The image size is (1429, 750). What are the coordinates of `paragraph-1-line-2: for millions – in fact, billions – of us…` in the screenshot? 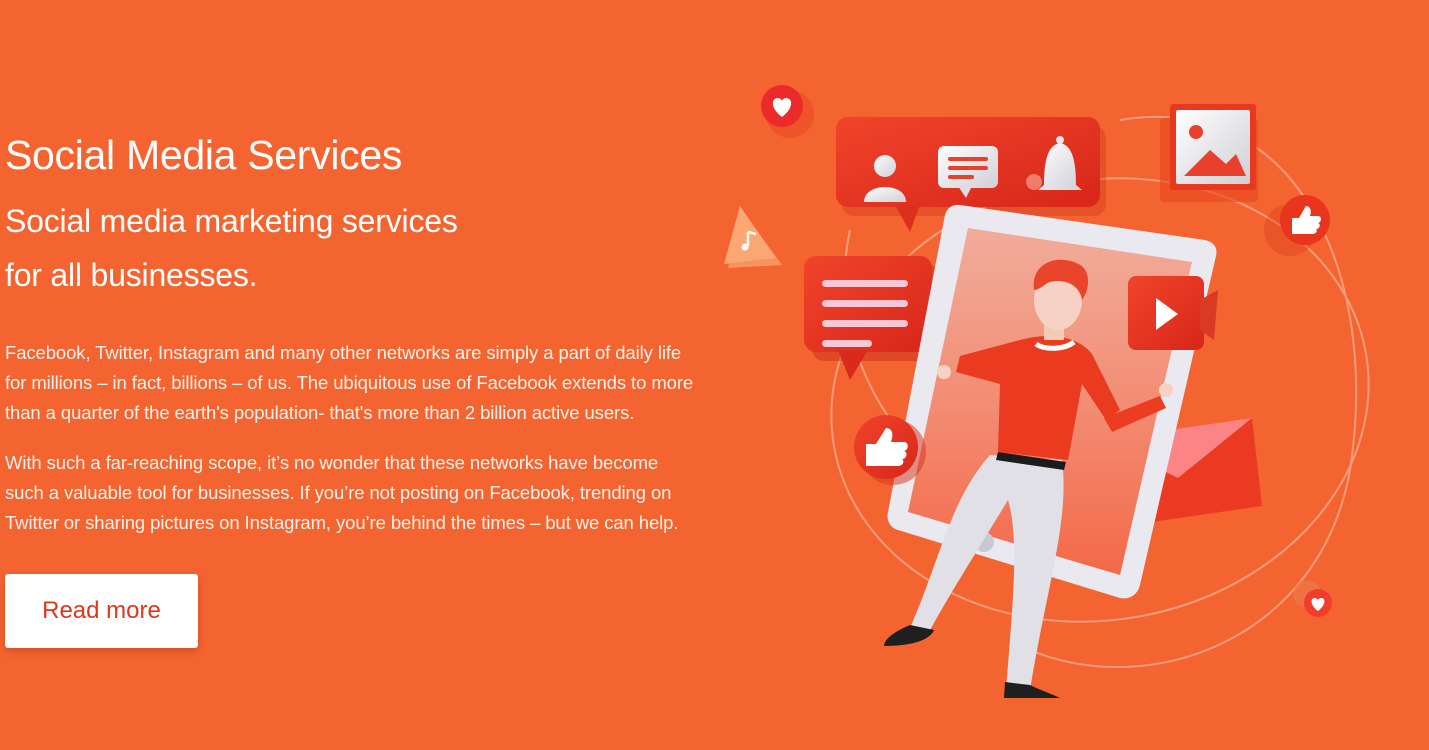 It's located at (349, 382).